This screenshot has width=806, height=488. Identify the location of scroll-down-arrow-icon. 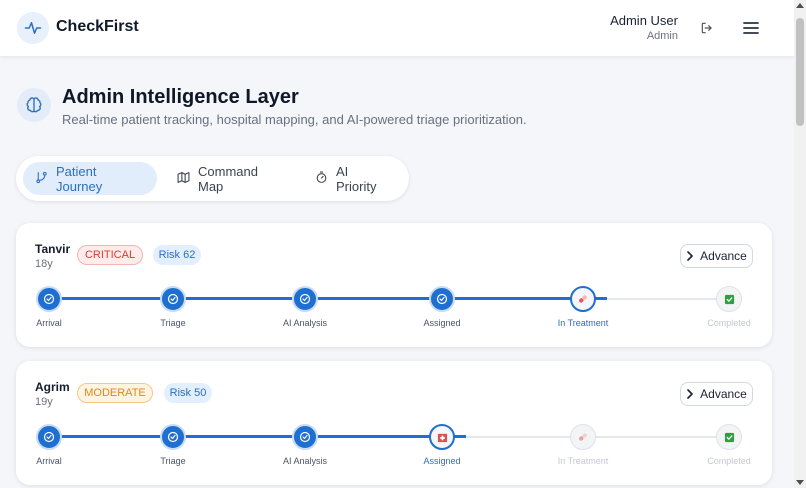
(800, 482).